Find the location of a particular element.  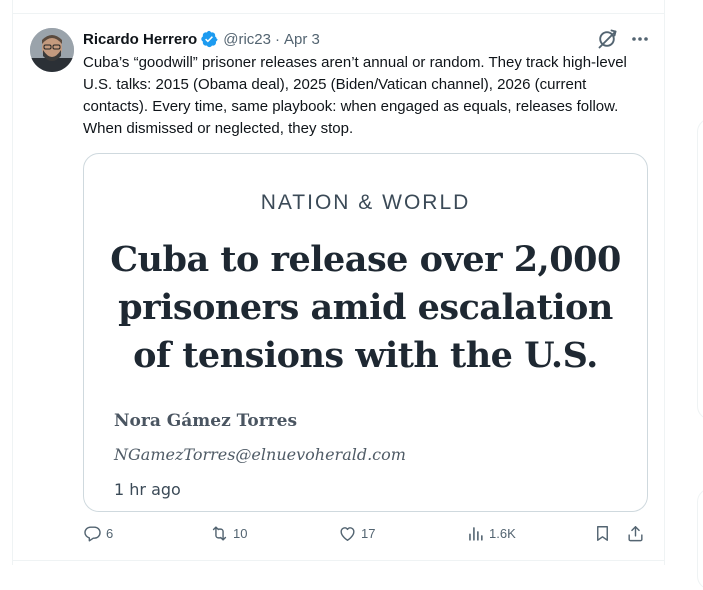

share-button is located at coordinates (635, 533).